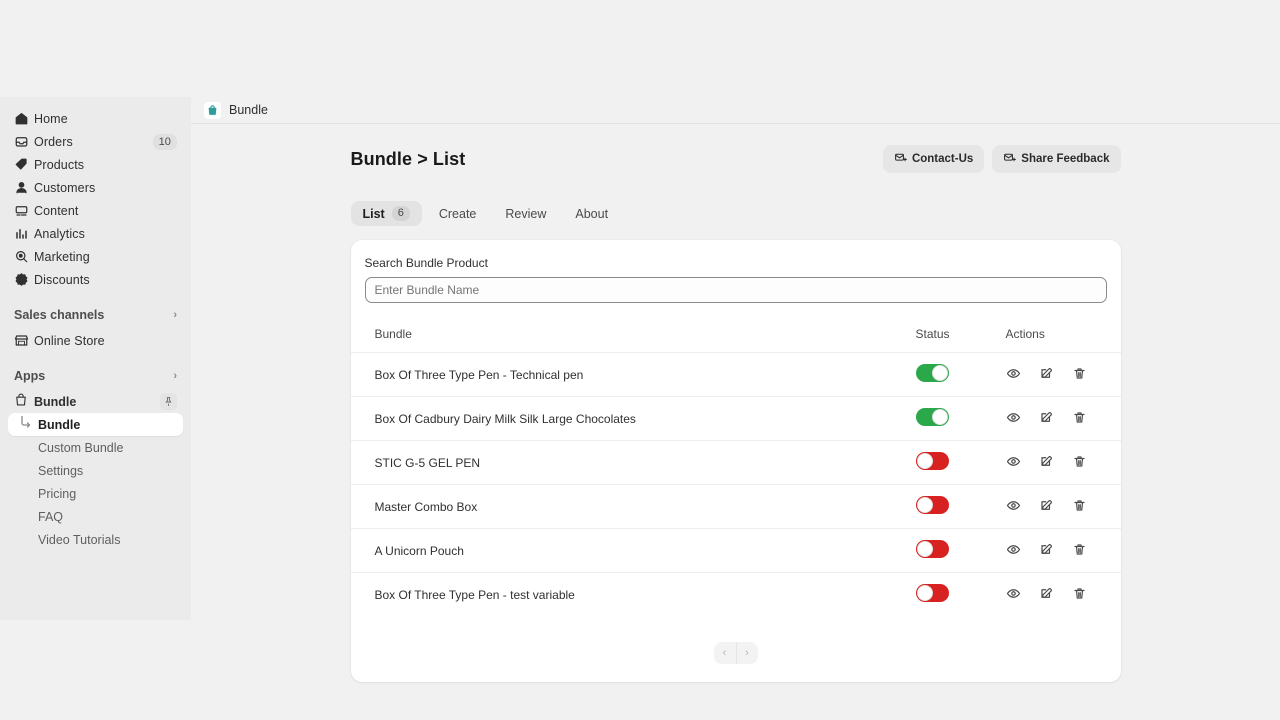 This screenshot has width=1280, height=720. I want to click on bundle-name-cell: Box Of Three Type Pen - Technical pen, so click(633, 374).